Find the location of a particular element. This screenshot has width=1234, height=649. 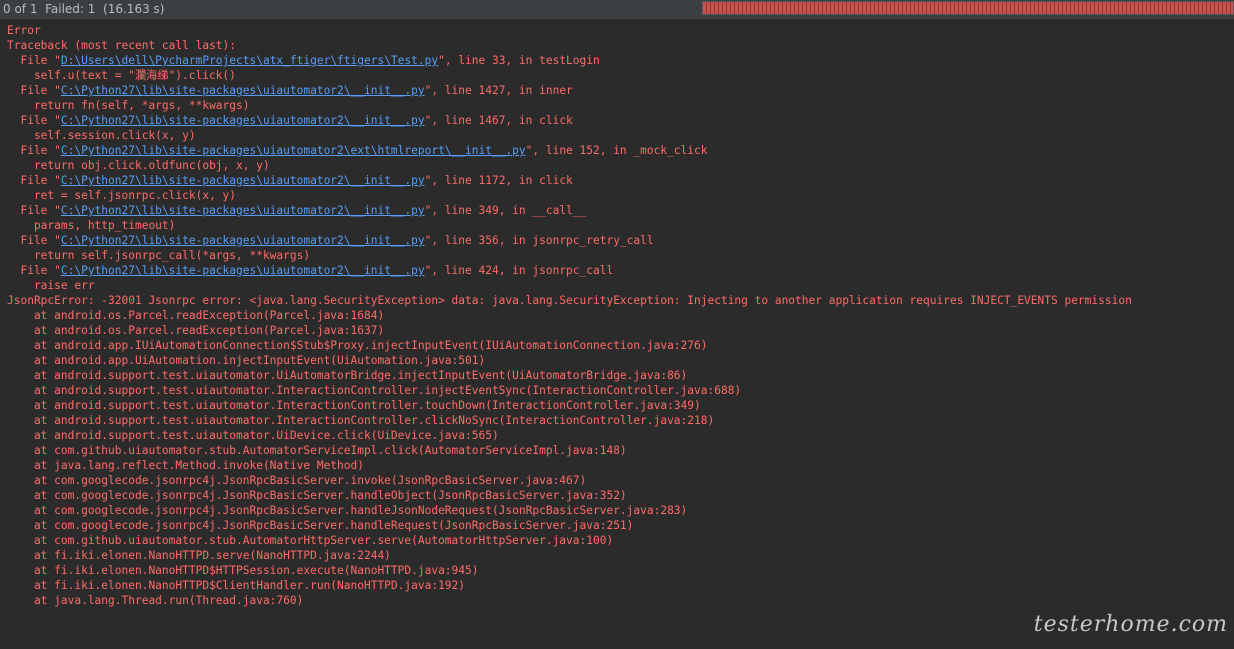

frame-suffix: ", line 349, in __call__ is located at coordinates (505, 210).